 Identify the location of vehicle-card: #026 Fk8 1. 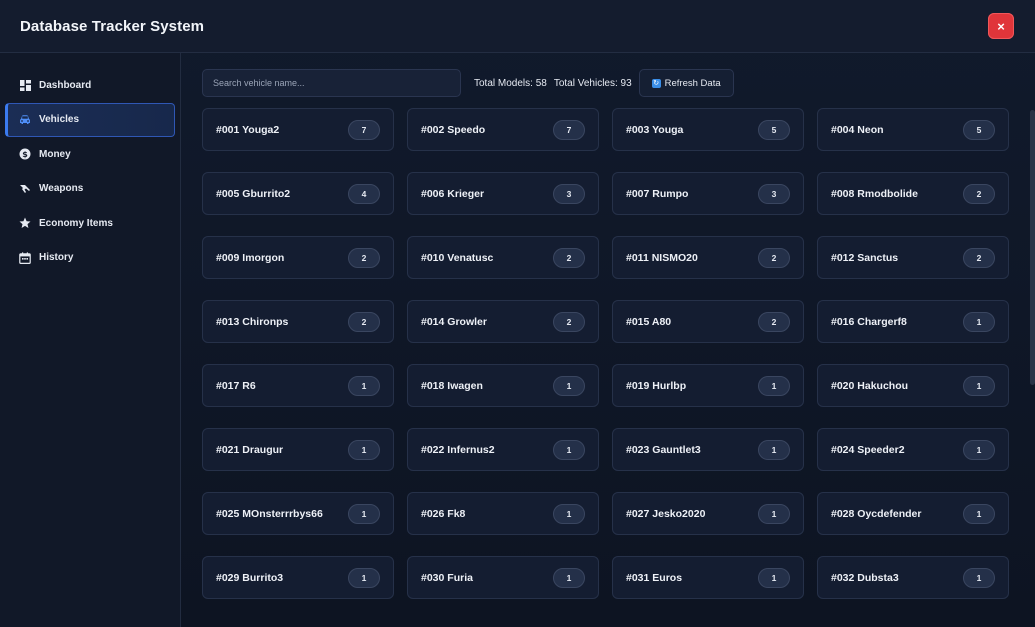
(503, 513).